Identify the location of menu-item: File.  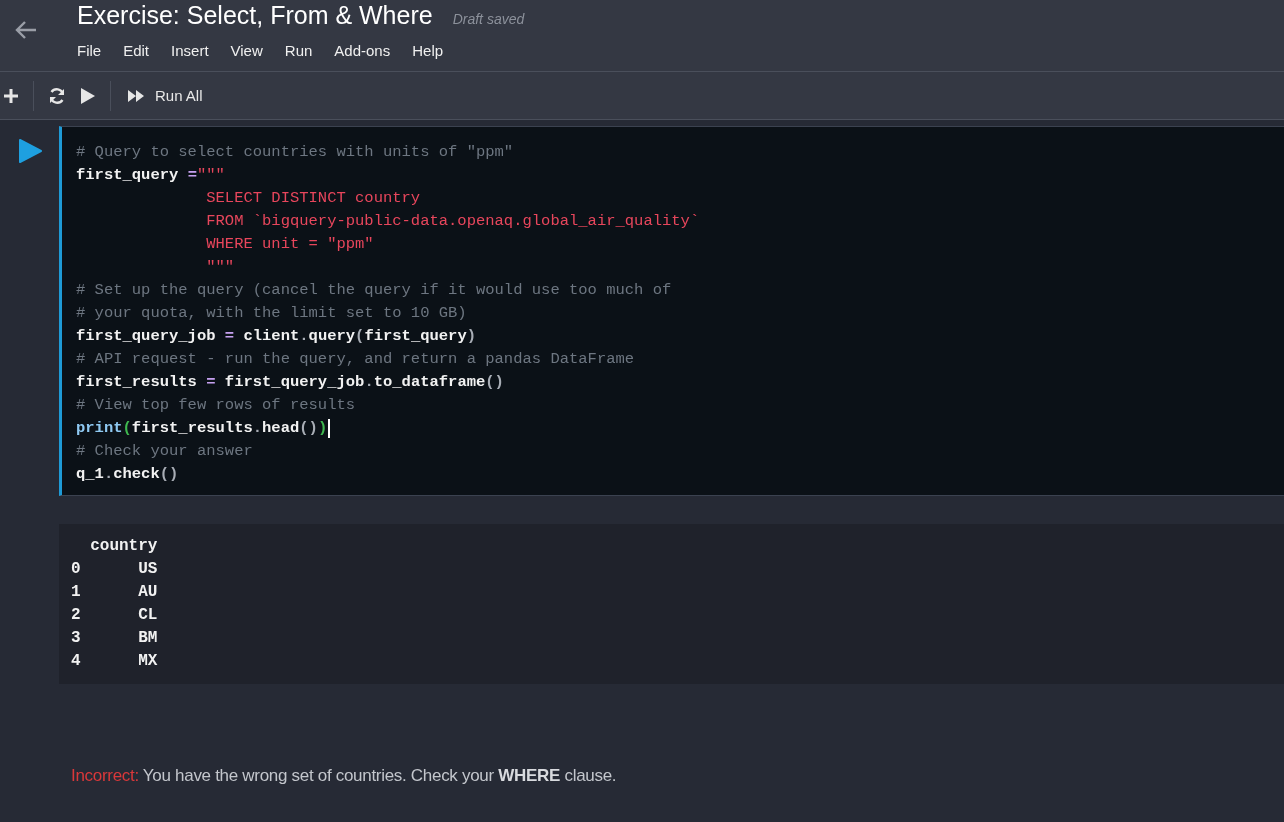
(89, 50).